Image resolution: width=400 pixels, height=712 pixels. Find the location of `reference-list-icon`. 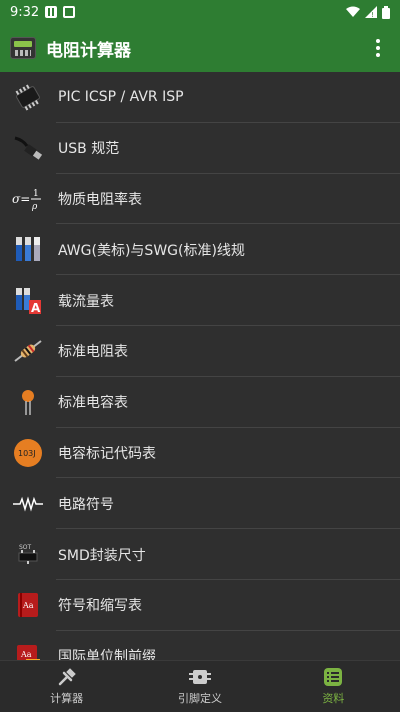

reference-list-icon is located at coordinates (333, 677).